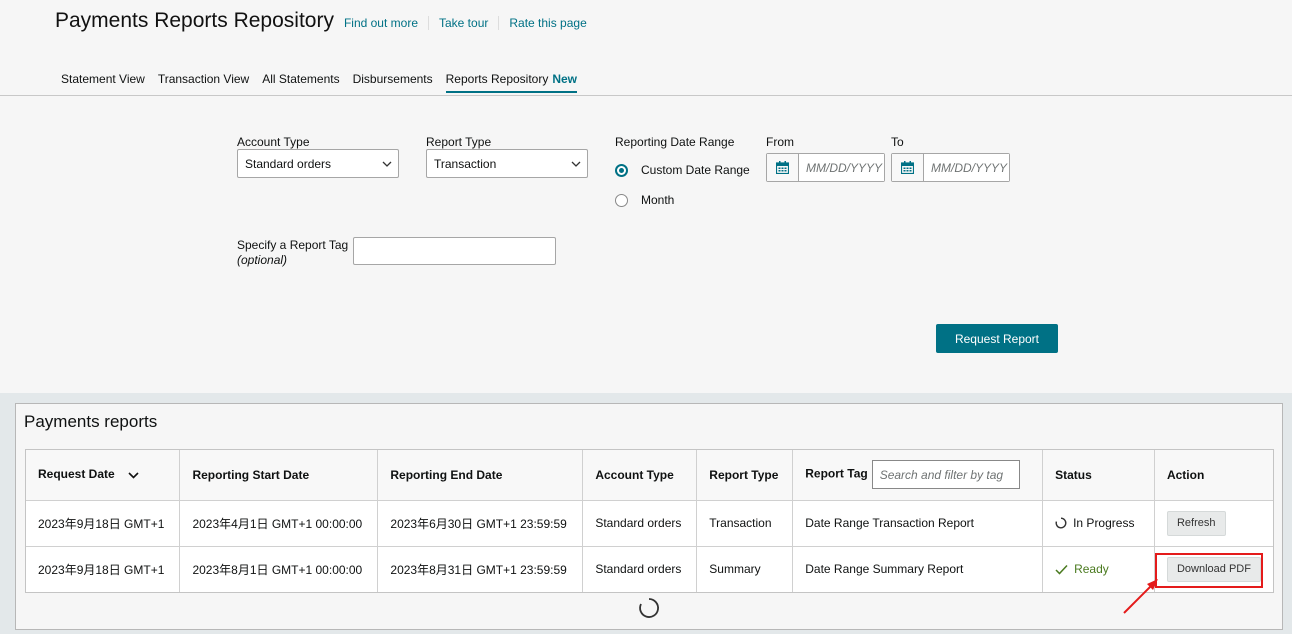  What do you see at coordinates (621, 170) in the screenshot?
I see `radio-checked-icon` at bounding box center [621, 170].